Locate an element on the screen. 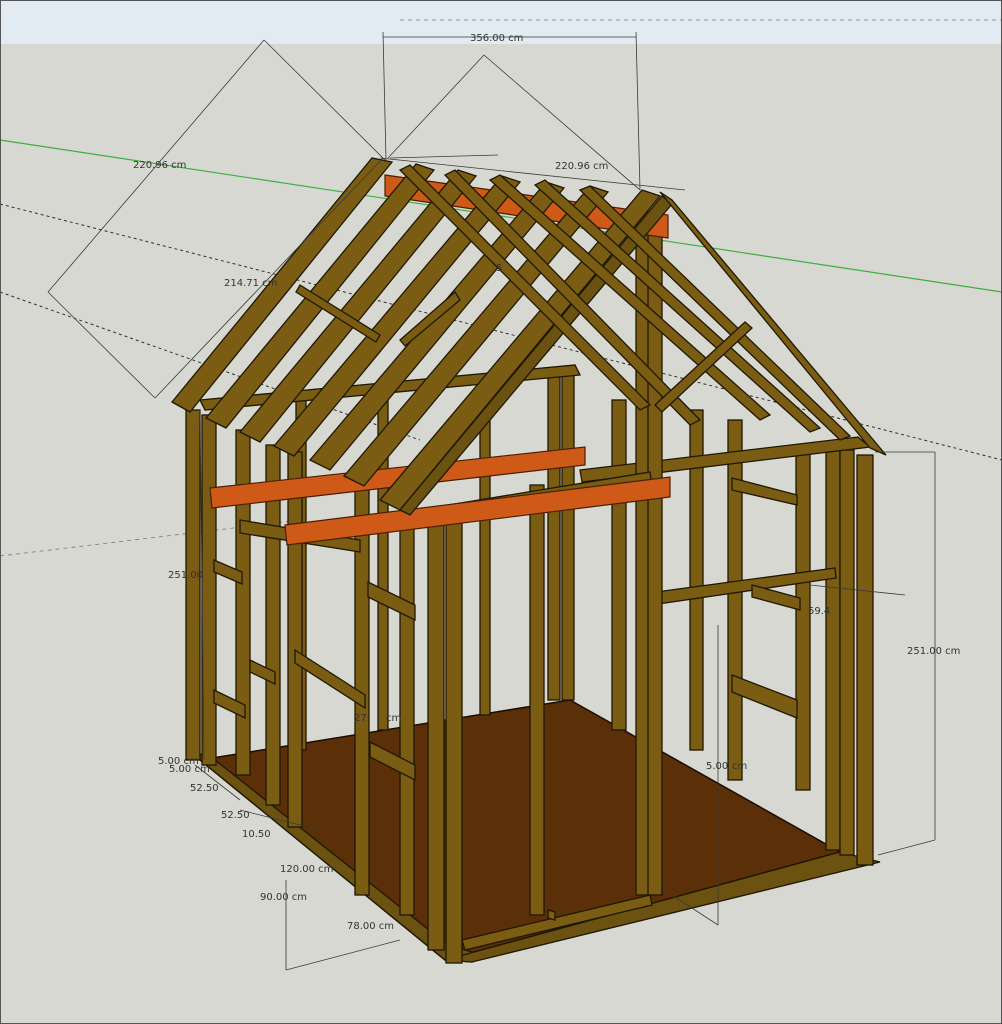 The height and width of the screenshot is (1024, 1002). dim-base-8: 78.00 cm is located at coordinates (370, 926).